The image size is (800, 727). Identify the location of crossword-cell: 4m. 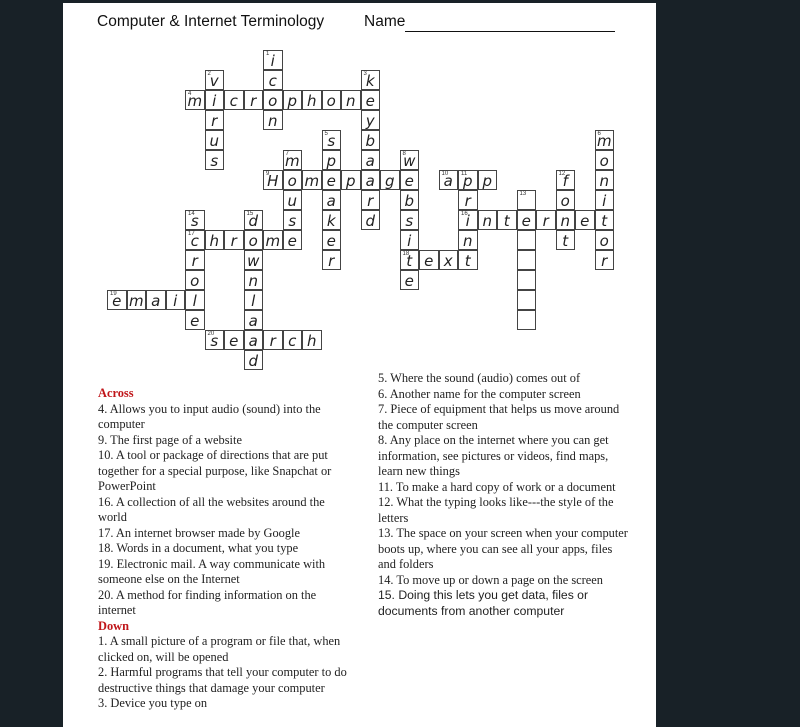
(195, 100).